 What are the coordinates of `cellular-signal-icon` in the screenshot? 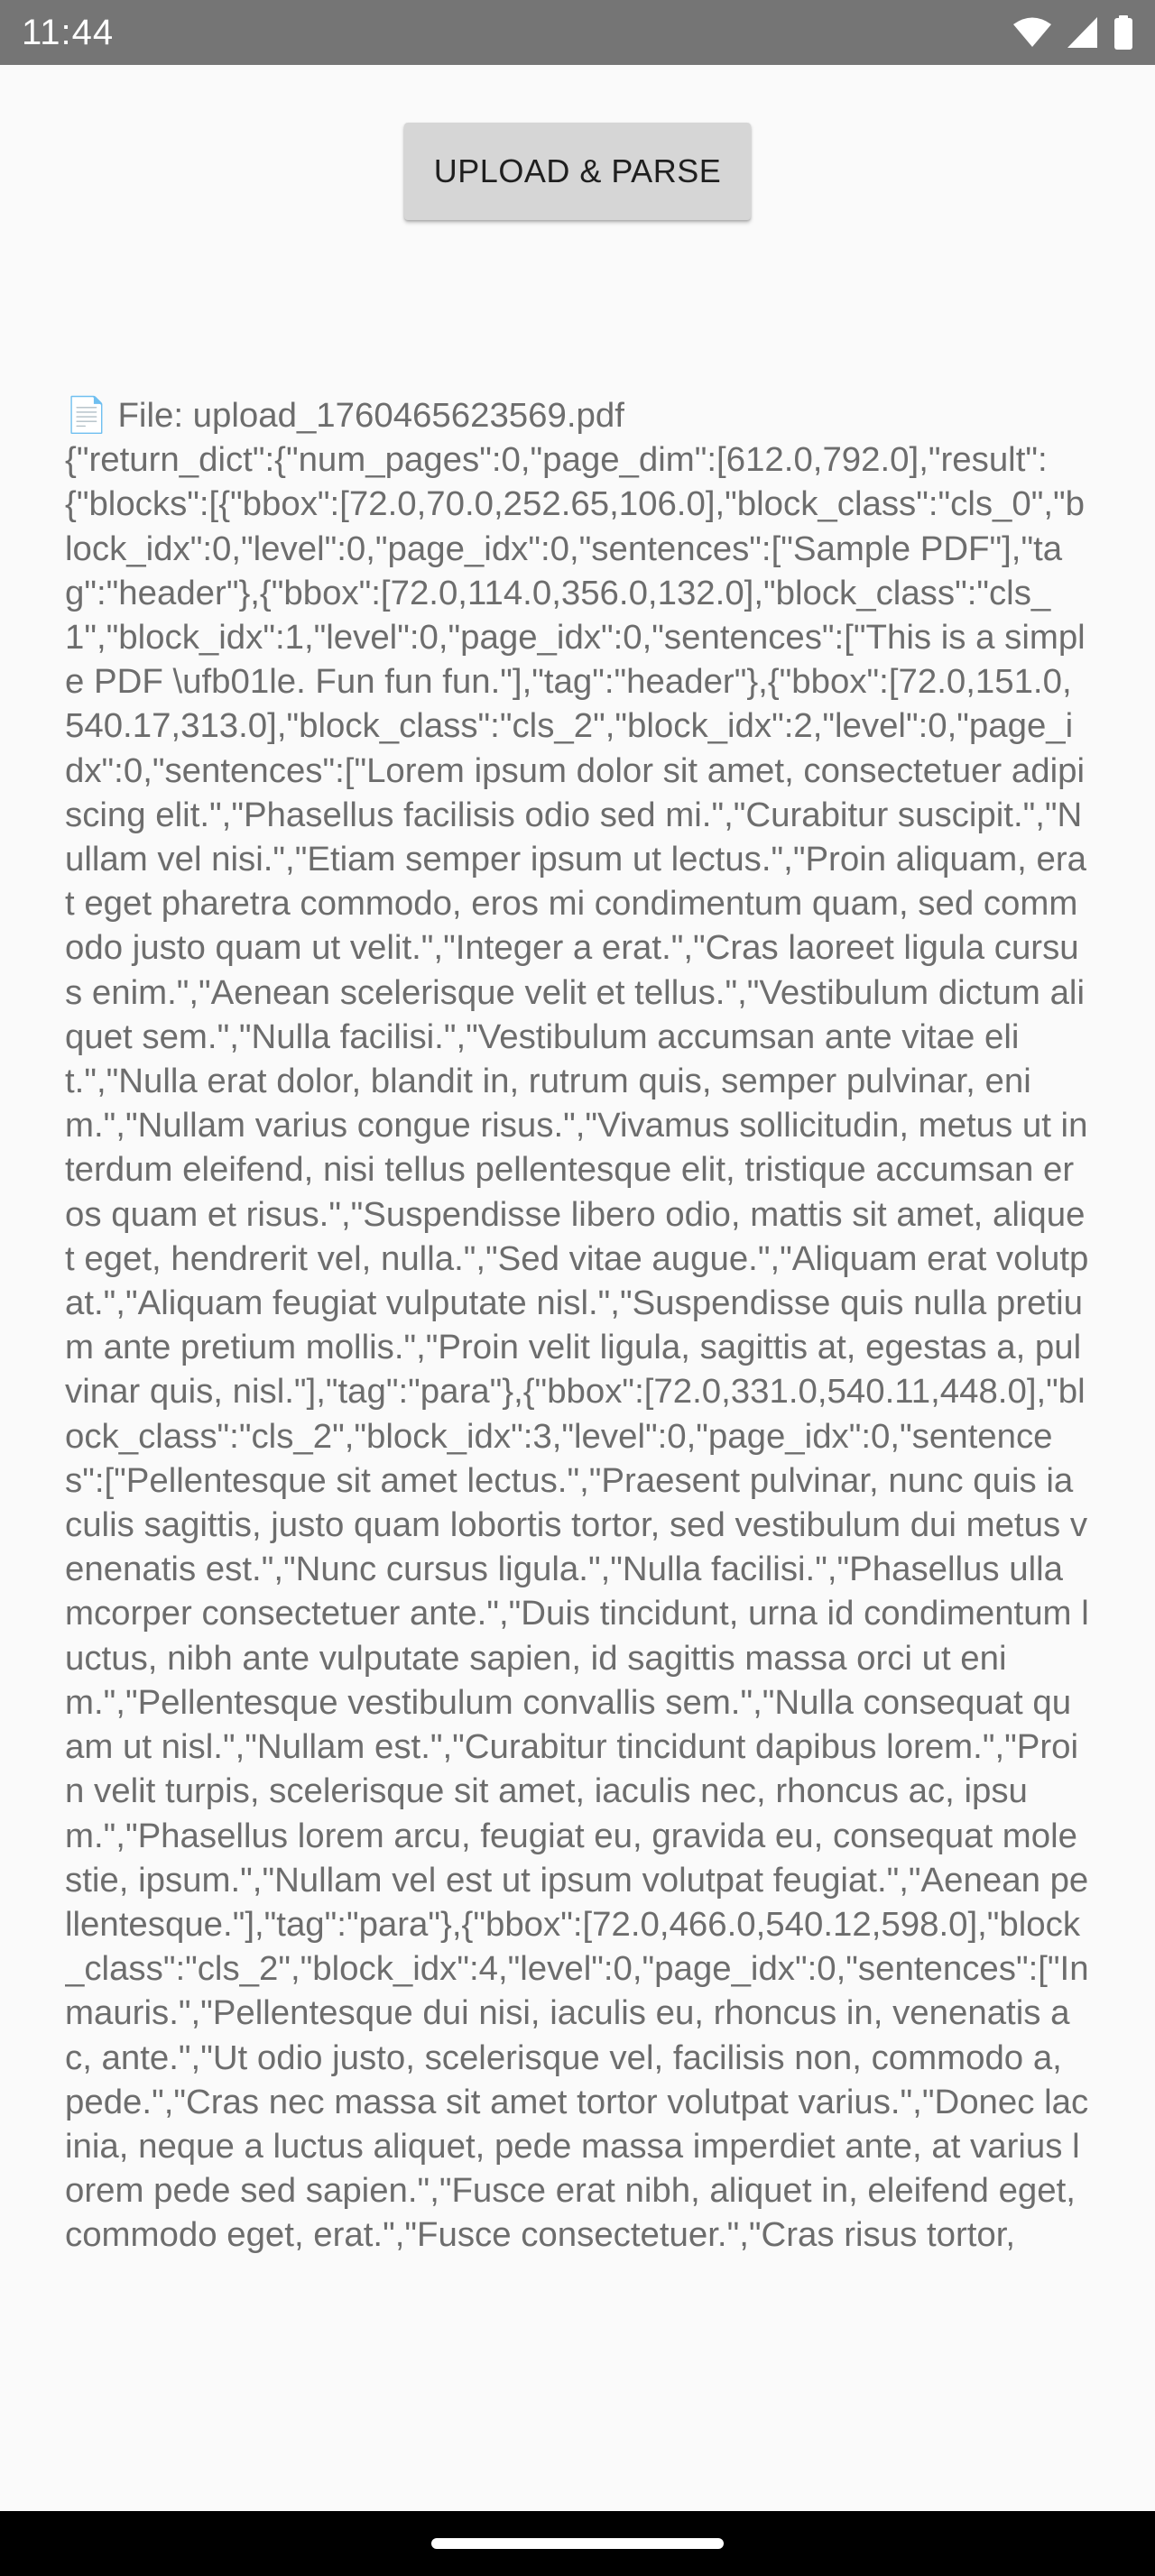 It's located at (1083, 32).